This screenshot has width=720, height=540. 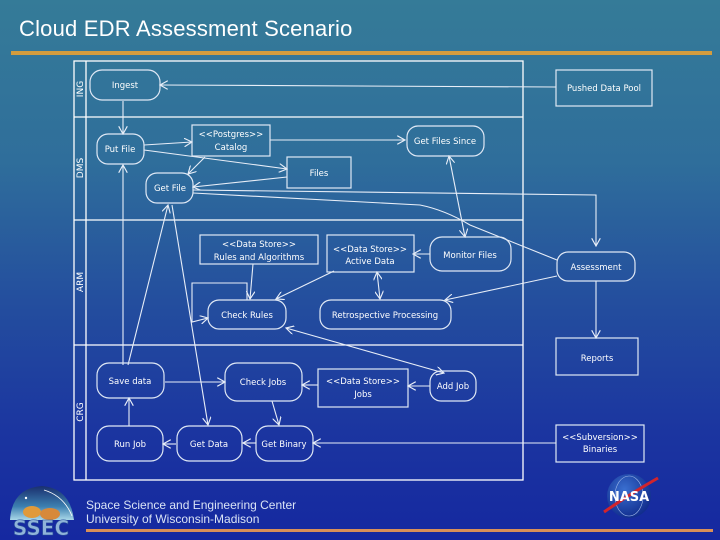 What do you see at coordinates (167, 143) in the screenshot?
I see `edge-putfile-to-catalog` at bounding box center [167, 143].